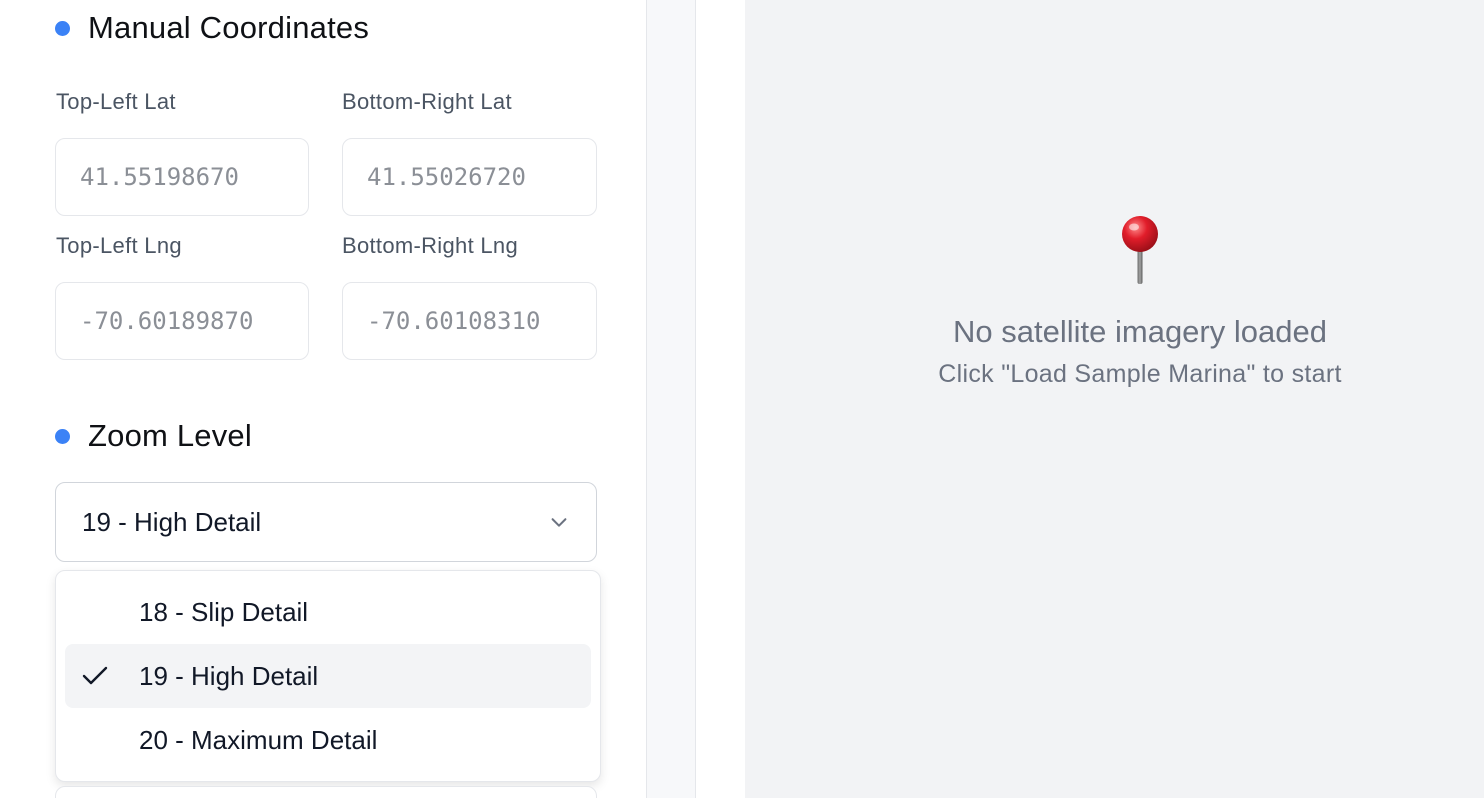  I want to click on zoom-level-select: 19 - High Detail, so click(326, 522).